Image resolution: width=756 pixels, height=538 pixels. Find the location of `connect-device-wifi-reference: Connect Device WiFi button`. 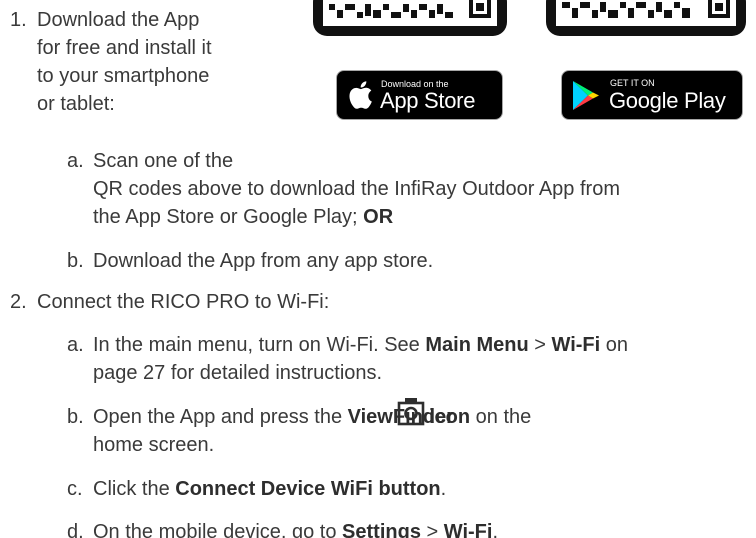

connect-device-wifi-reference: Connect Device WiFi button is located at coordinates (308, 489).